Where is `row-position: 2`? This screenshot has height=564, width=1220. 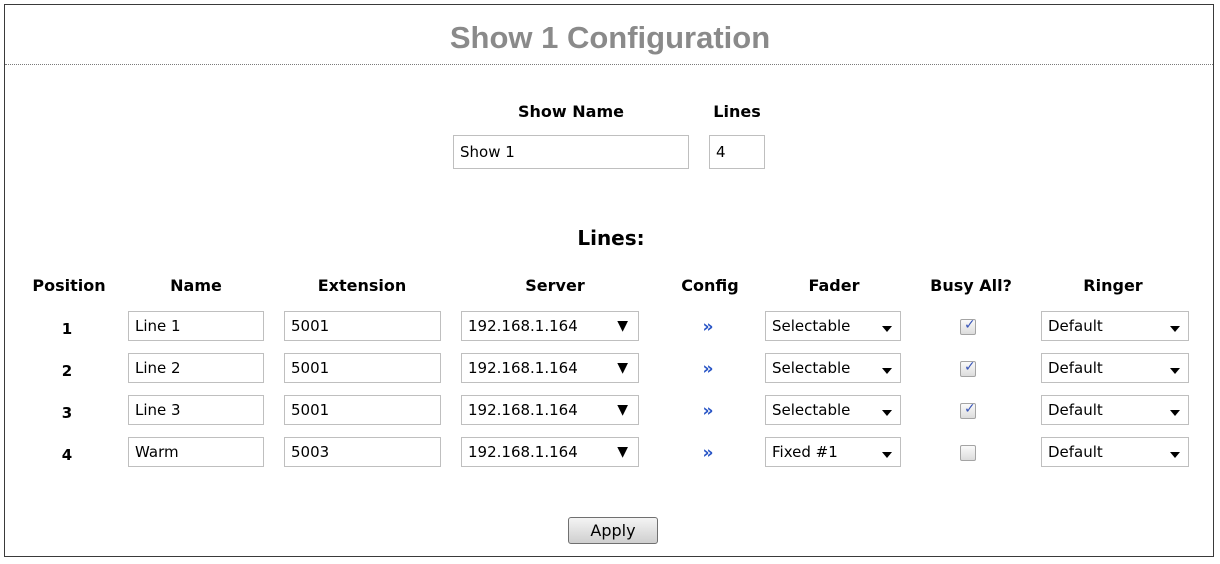 row-position: 2 is located at coordinates (67, 371).